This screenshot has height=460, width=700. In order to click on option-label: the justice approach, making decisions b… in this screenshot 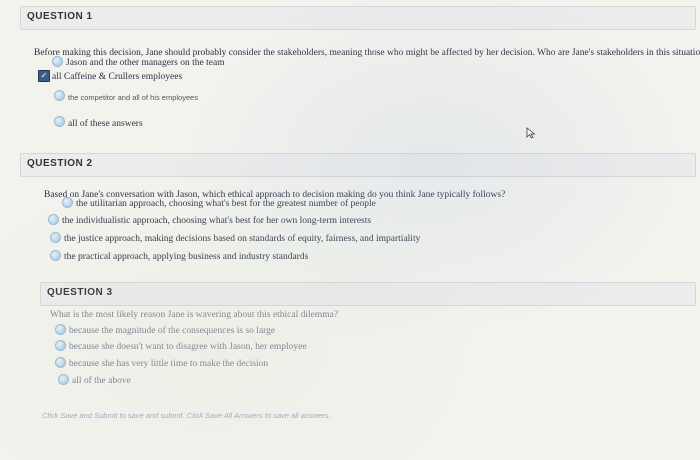, I will do `click(242, 239)`.